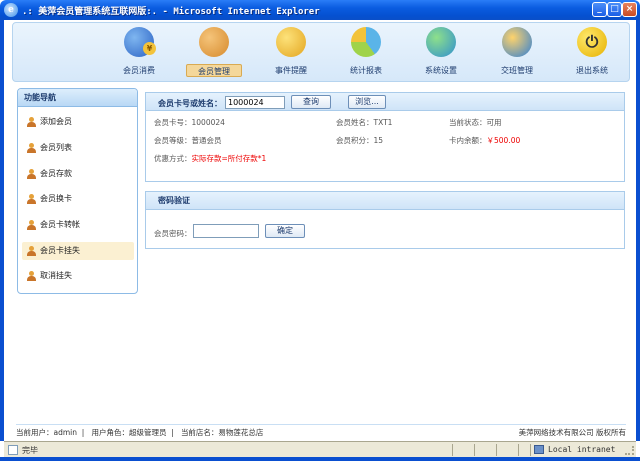 Image resolution: width=640 pixels, height=461 pixels. What do you see at coordinates (320, 459) in the screenshot?
I see `window-frame-bottom` at bounding box center [320, 459].